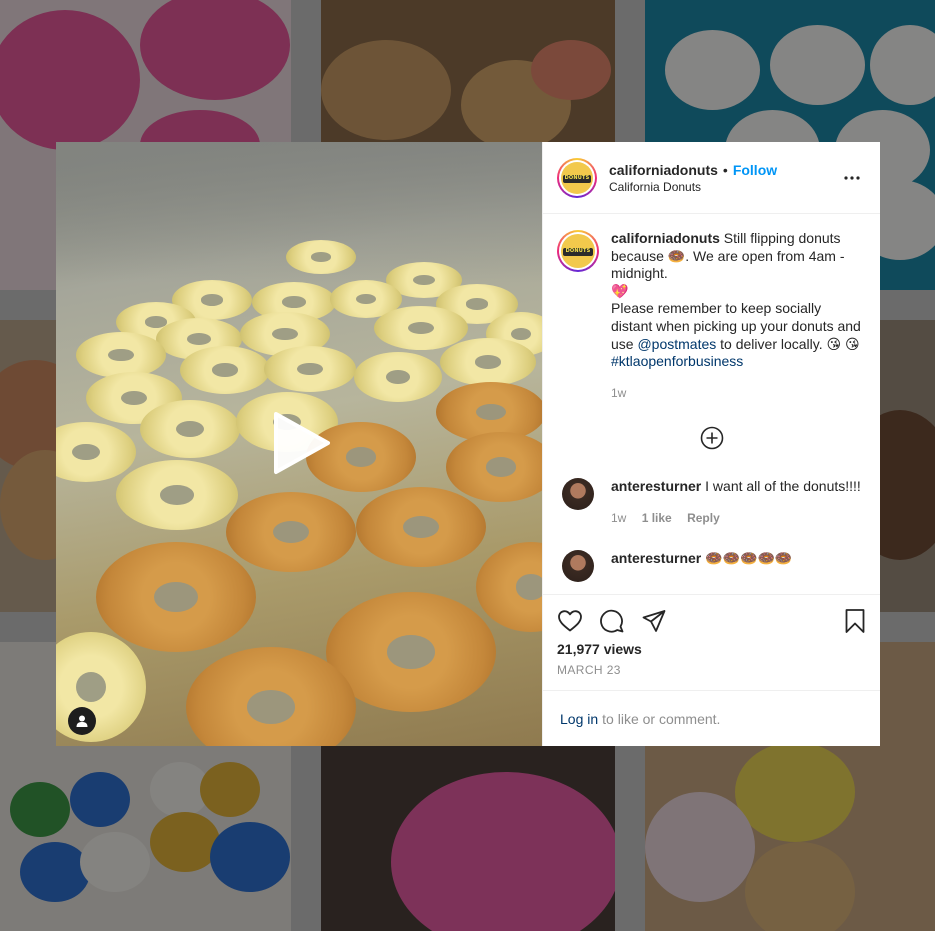 The image size is (935, 931). Describe the element at coordinates (570, 621) in the screenshot. I see `heart-icon` at that location.